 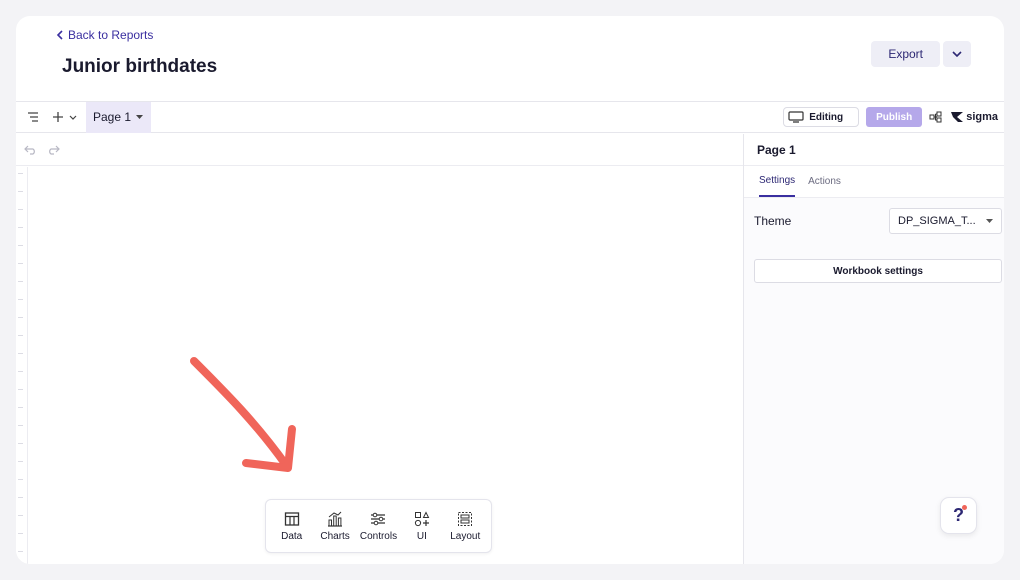 What do you see at coordinates (465, 536) in the screenshot?
I see `insert-layout-label: Layout` at bounding box center [465, 536].